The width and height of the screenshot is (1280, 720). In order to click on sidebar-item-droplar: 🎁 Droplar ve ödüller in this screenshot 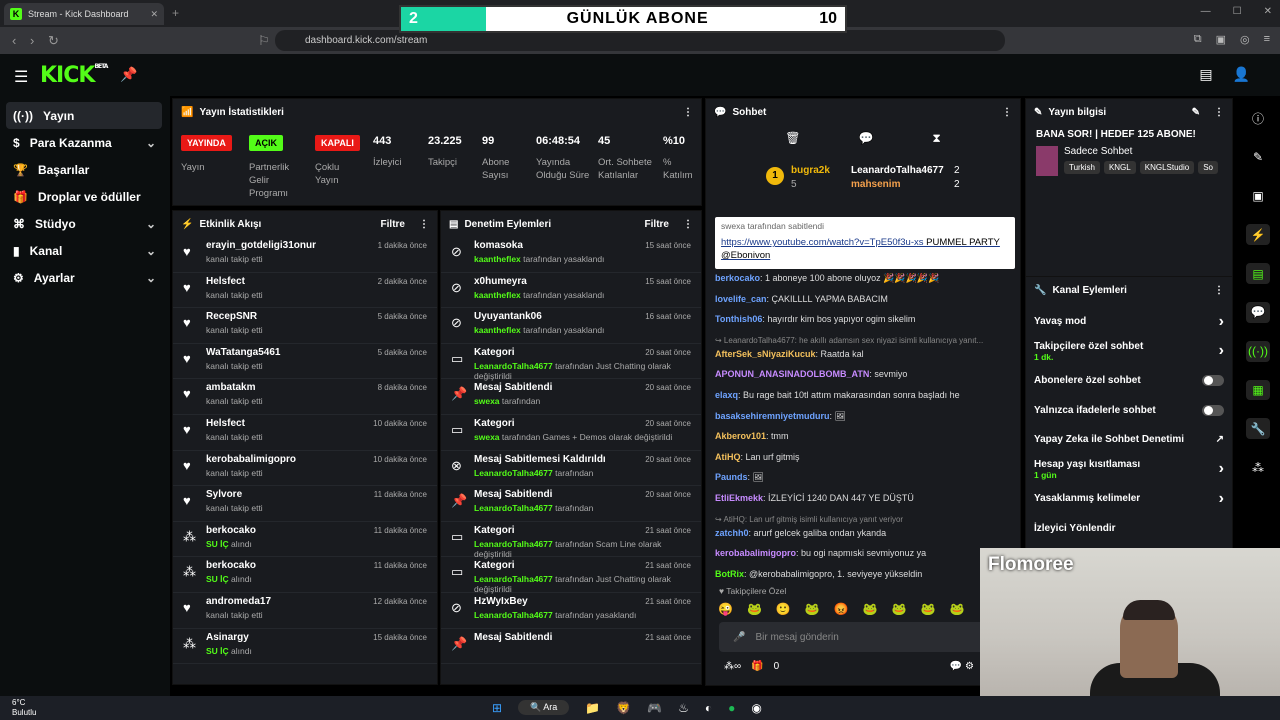, I will do `click(81, 196)`.